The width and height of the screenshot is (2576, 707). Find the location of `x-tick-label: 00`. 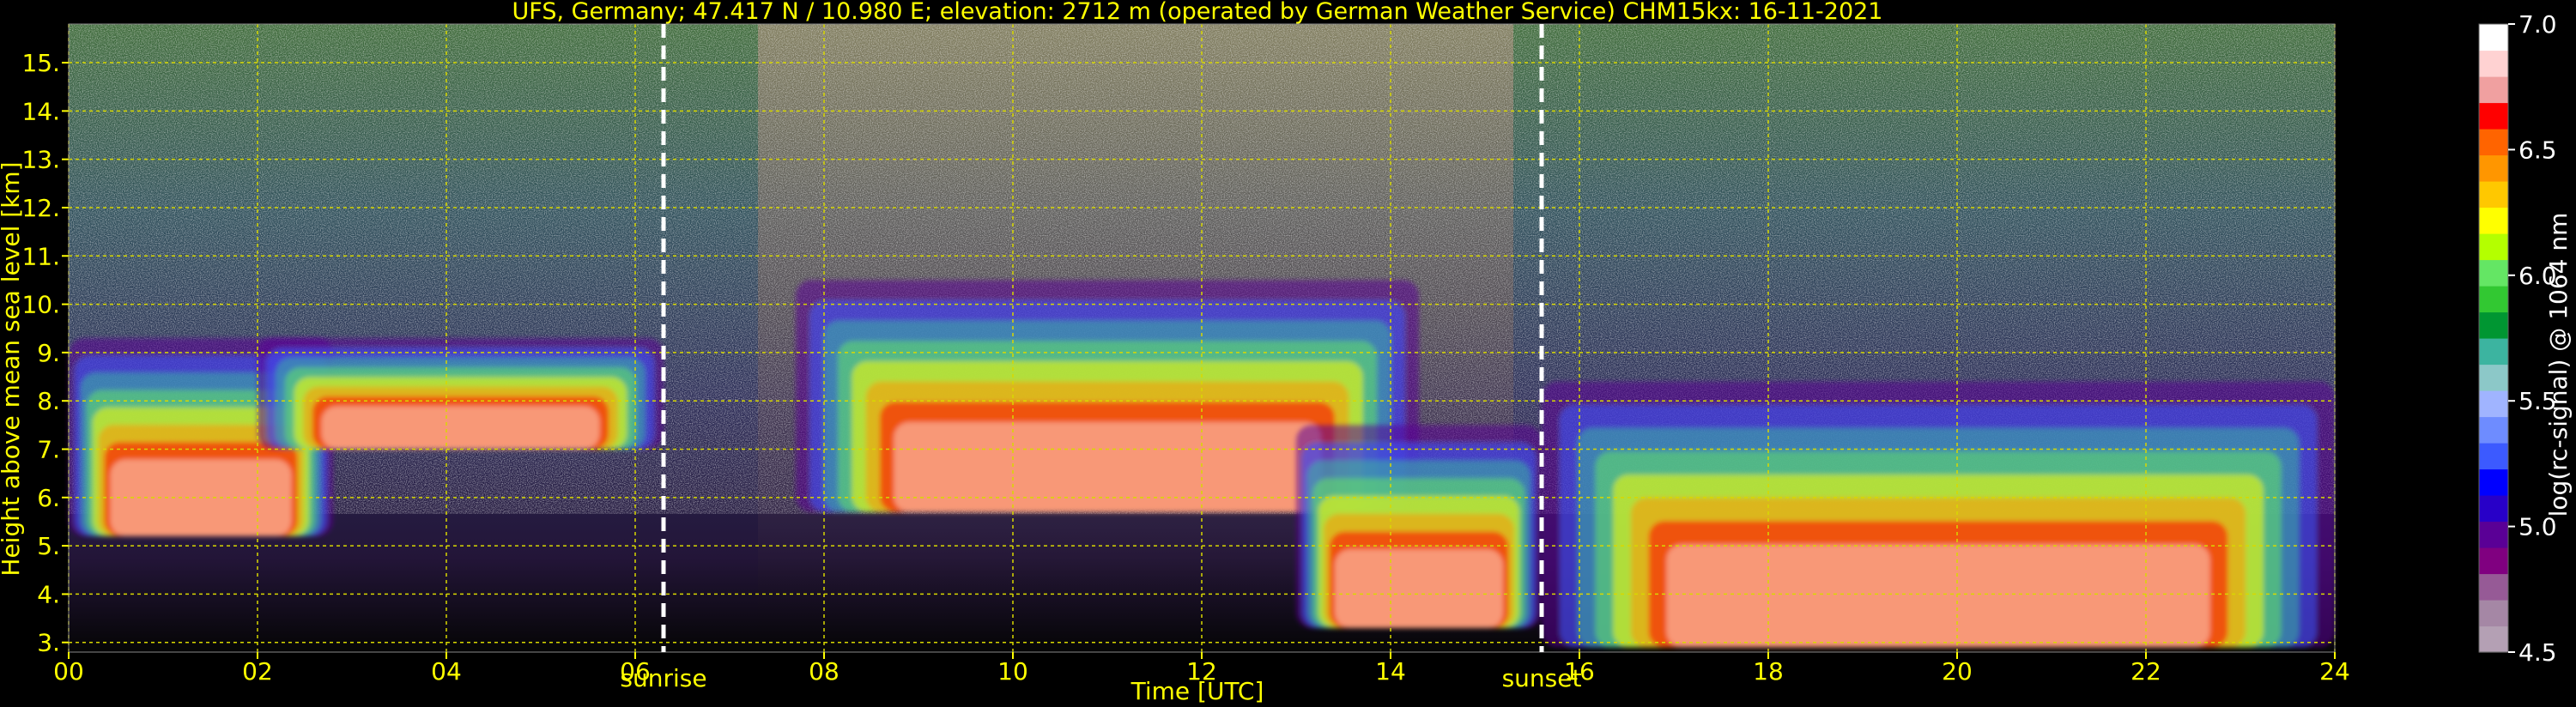

x-tick-label: 00 is located at coordinates (68, 671).